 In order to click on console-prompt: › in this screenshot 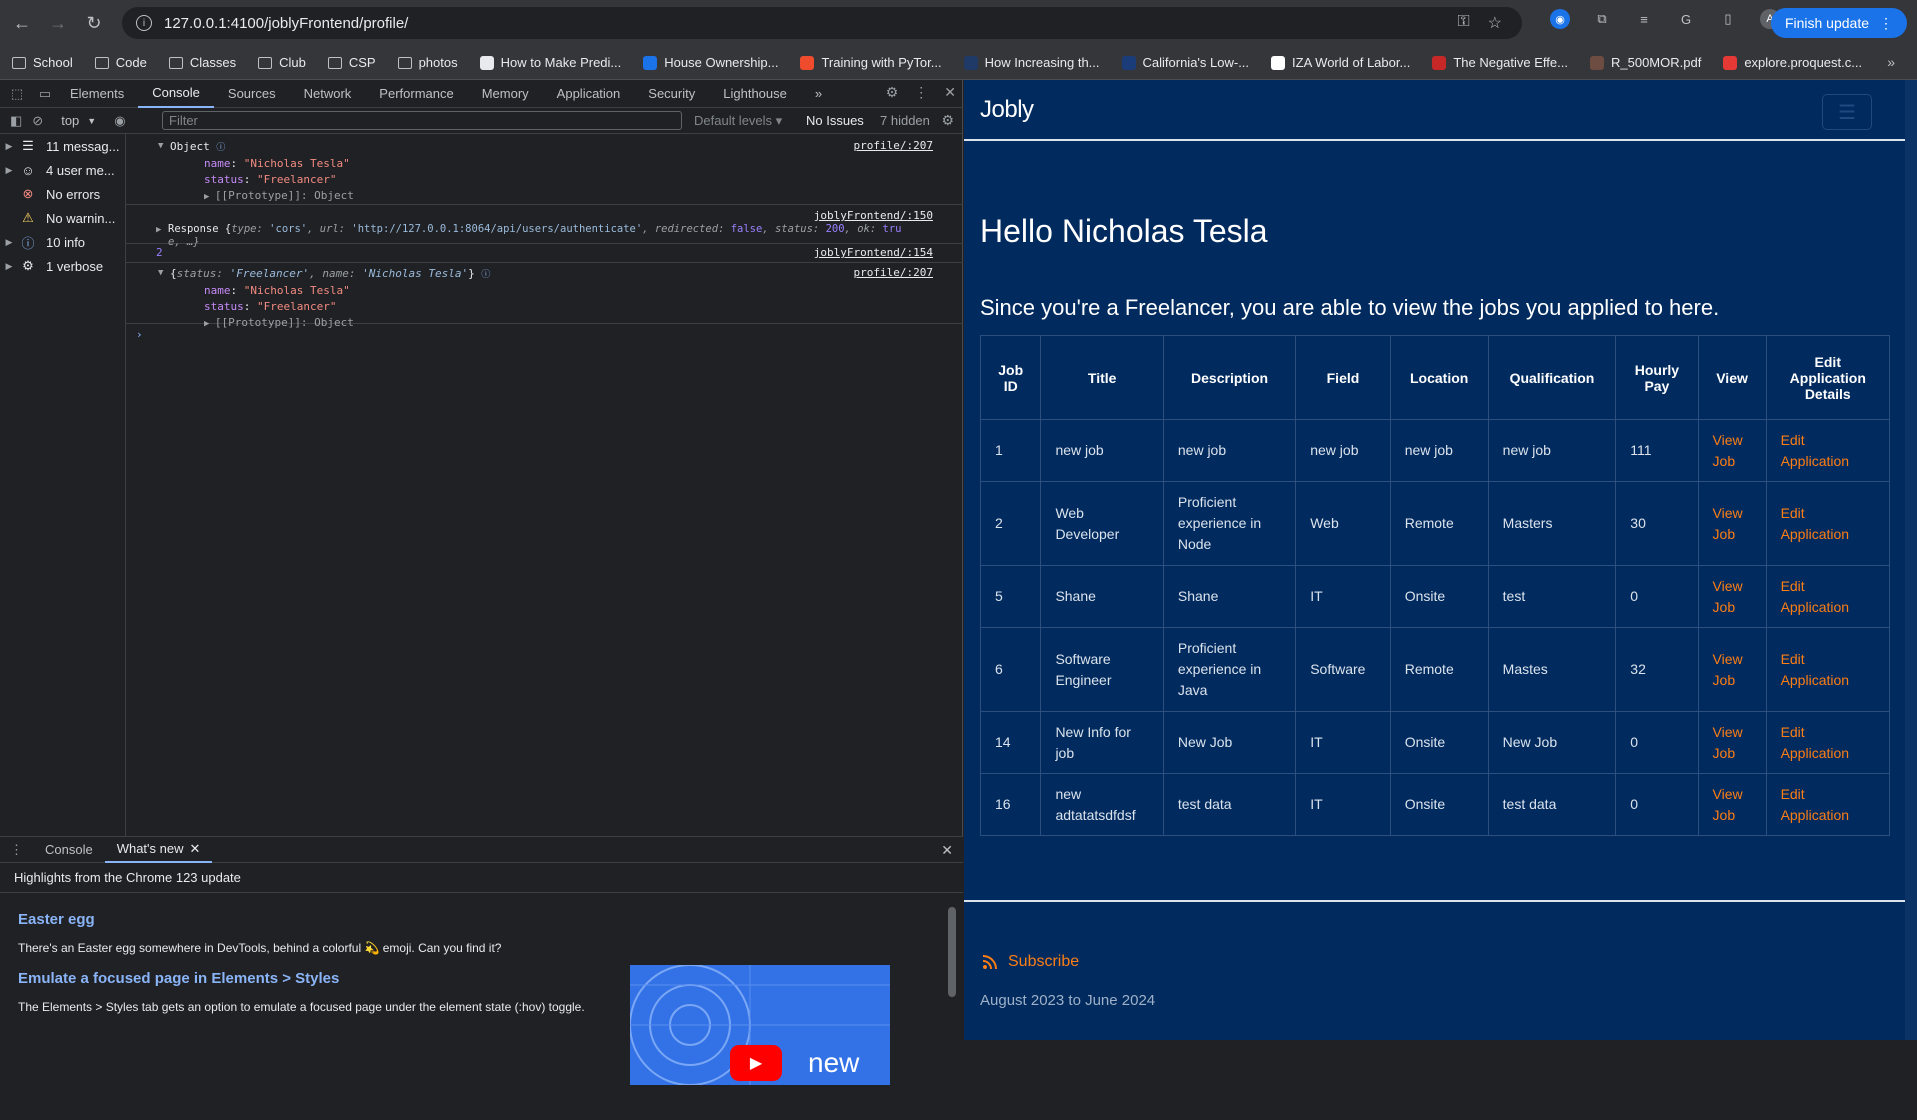, I will do `click(544, 334)`.